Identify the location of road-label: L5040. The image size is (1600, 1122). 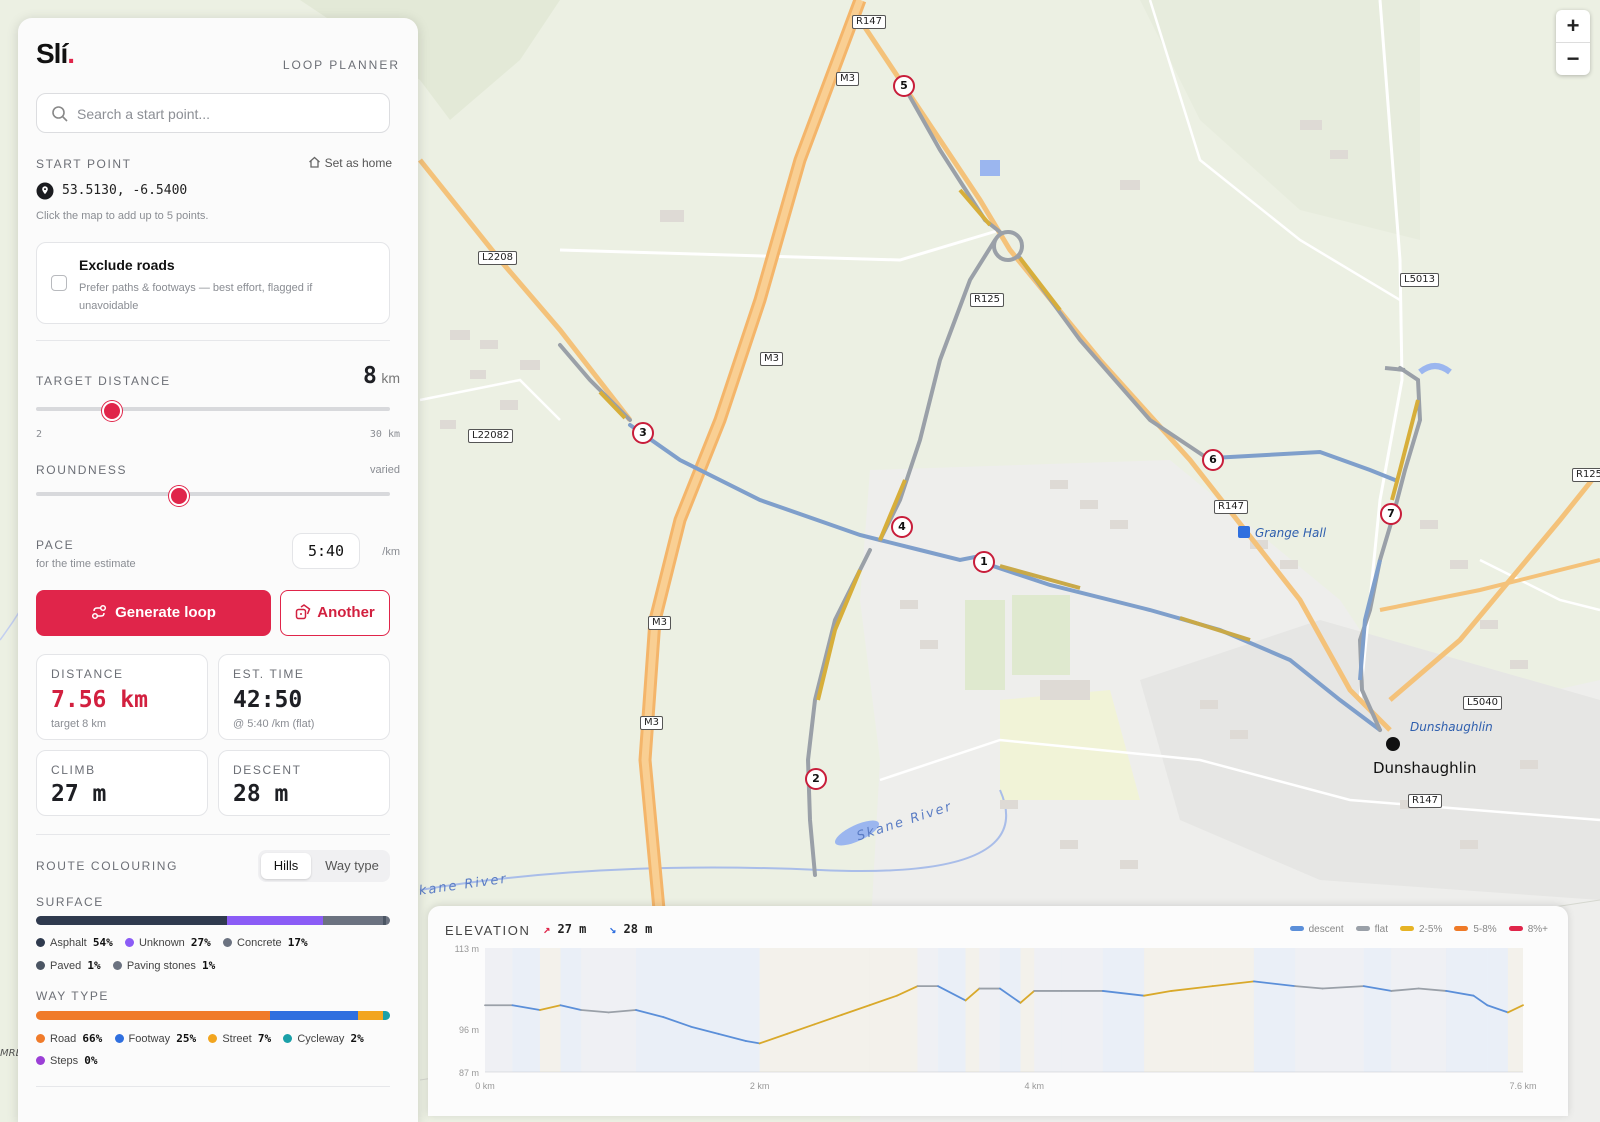
(1483, 703).